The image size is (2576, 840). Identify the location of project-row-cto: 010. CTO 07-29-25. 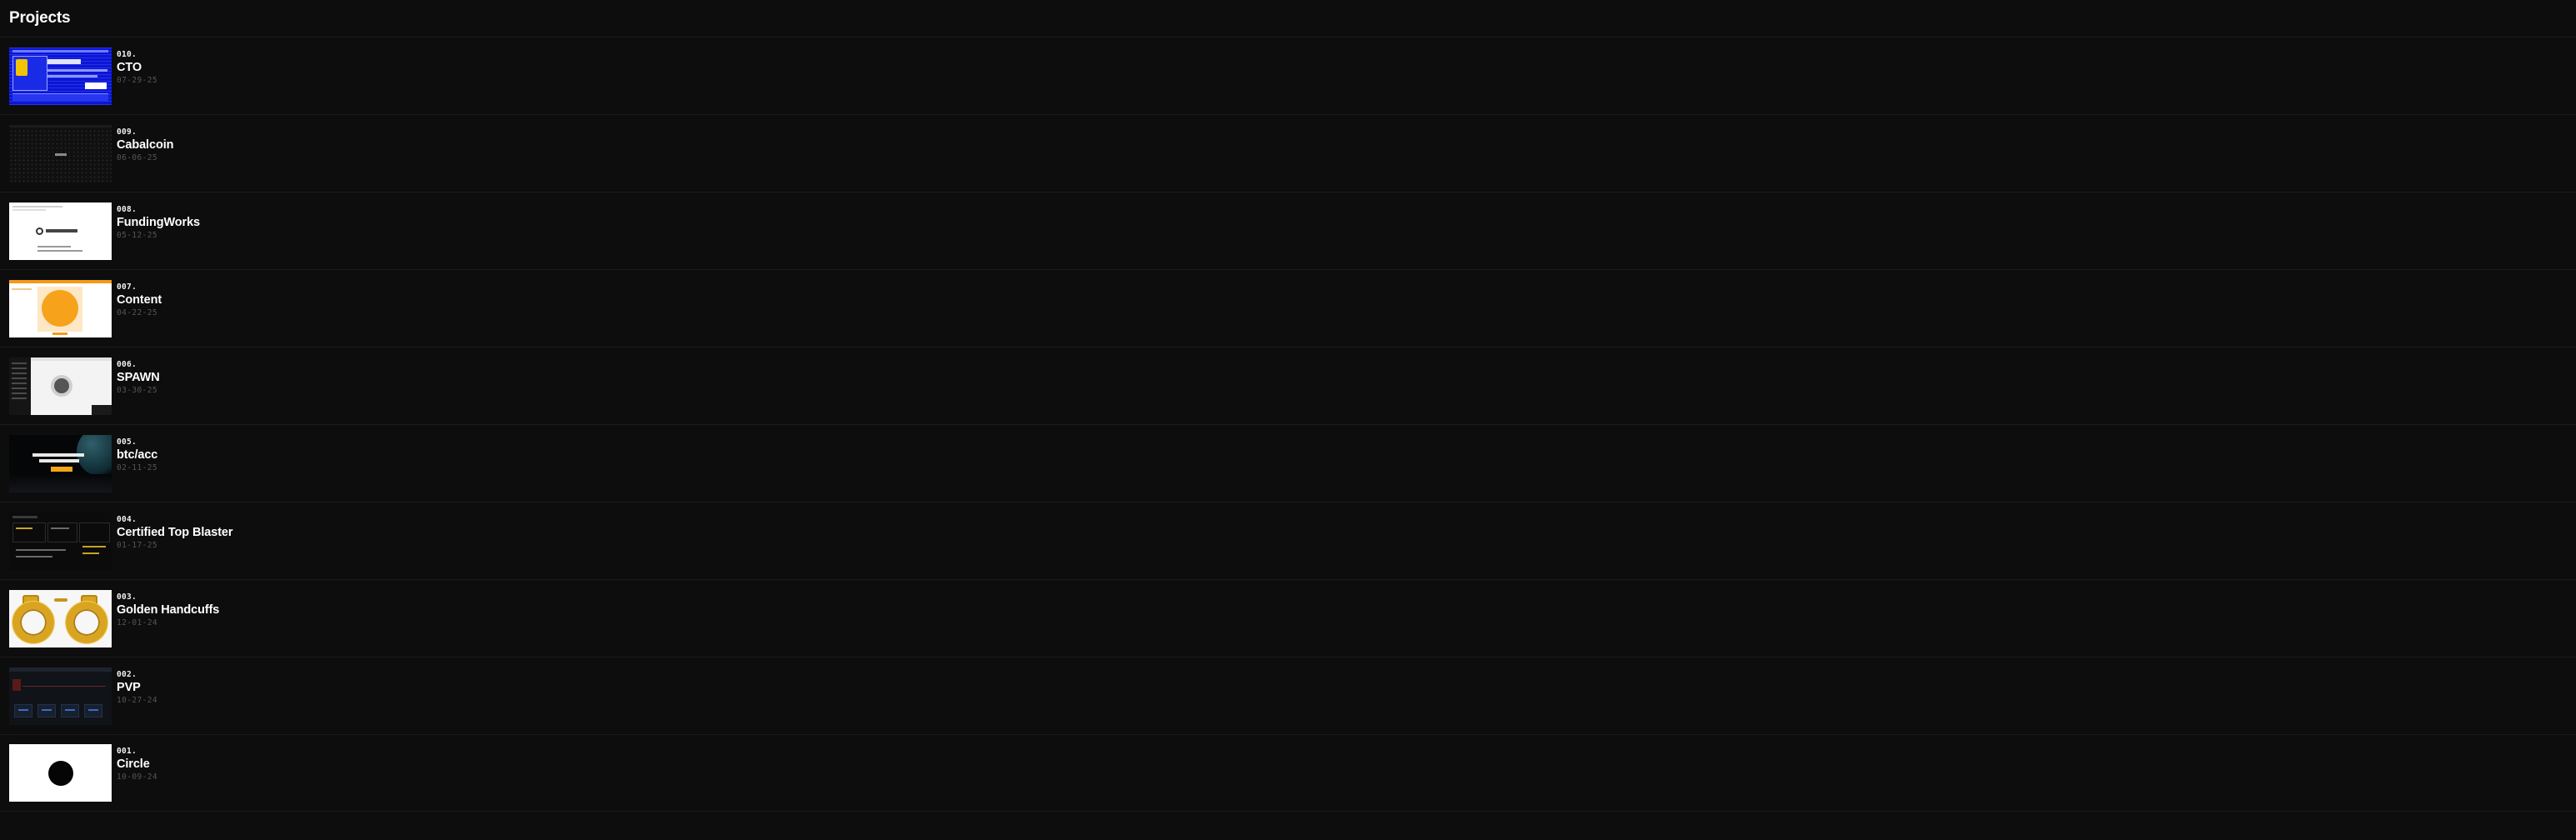
(1288, 75).